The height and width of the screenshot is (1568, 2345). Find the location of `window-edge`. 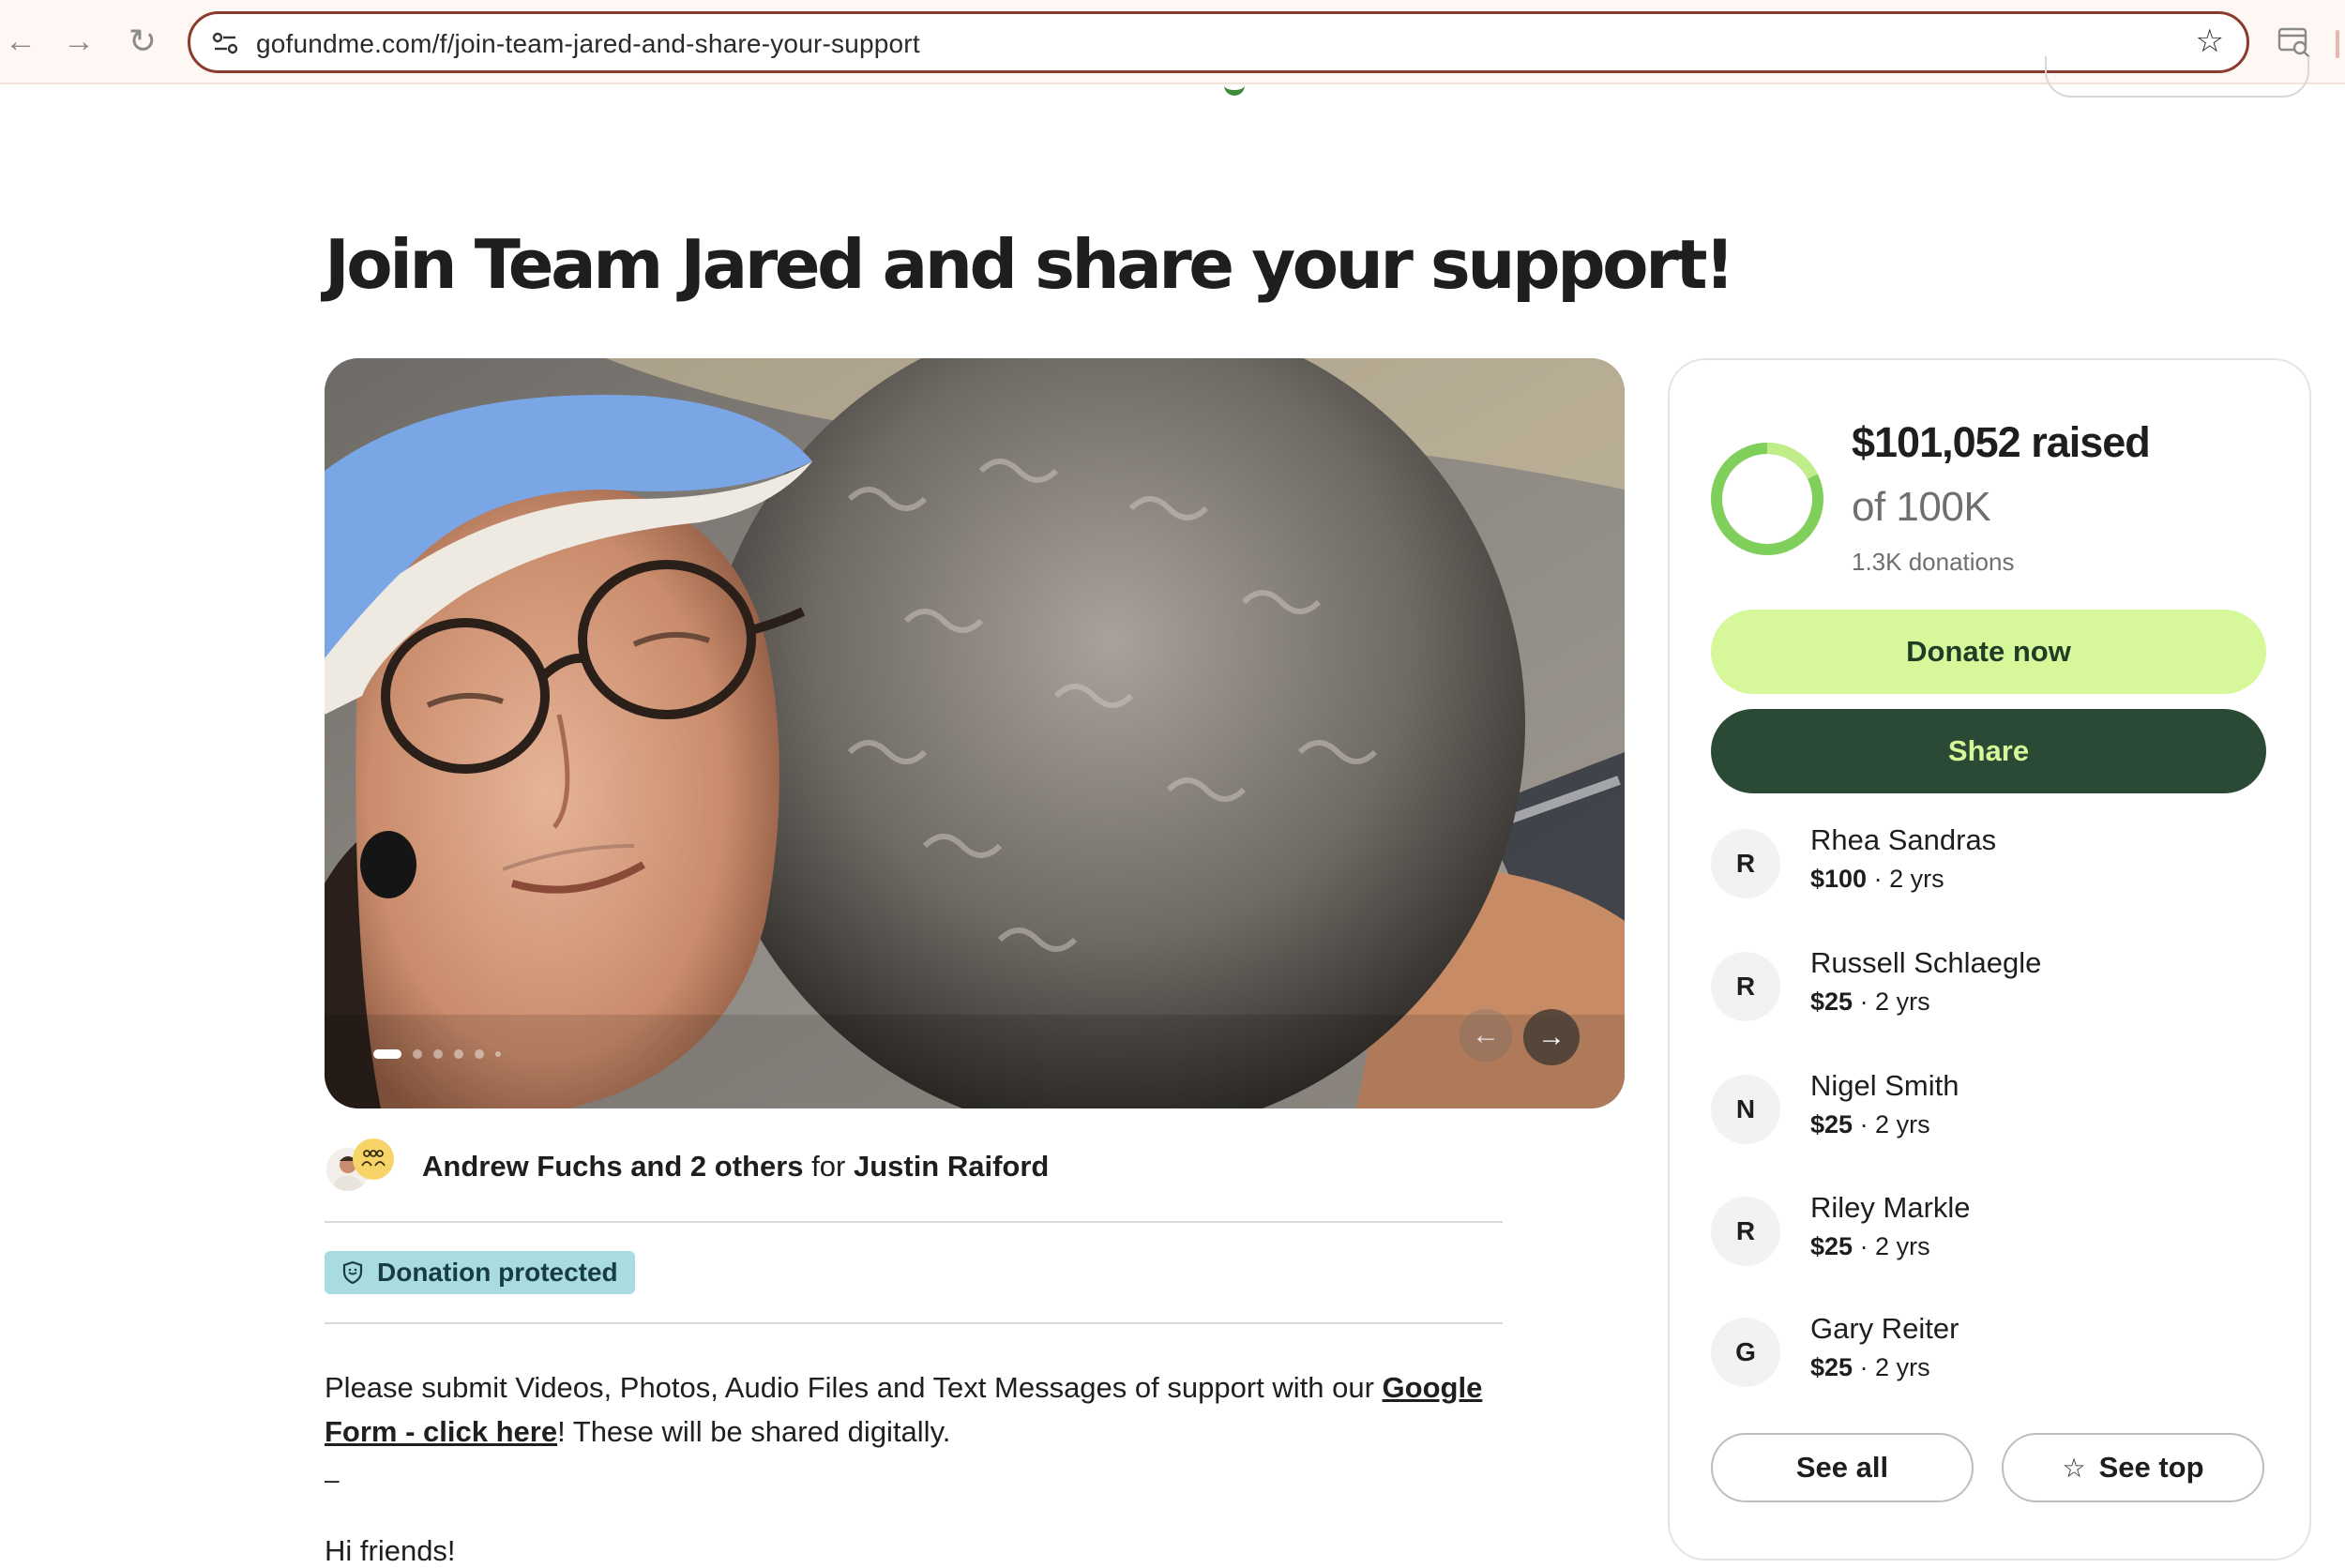

window-edge is located at coordinates (2337, 44).